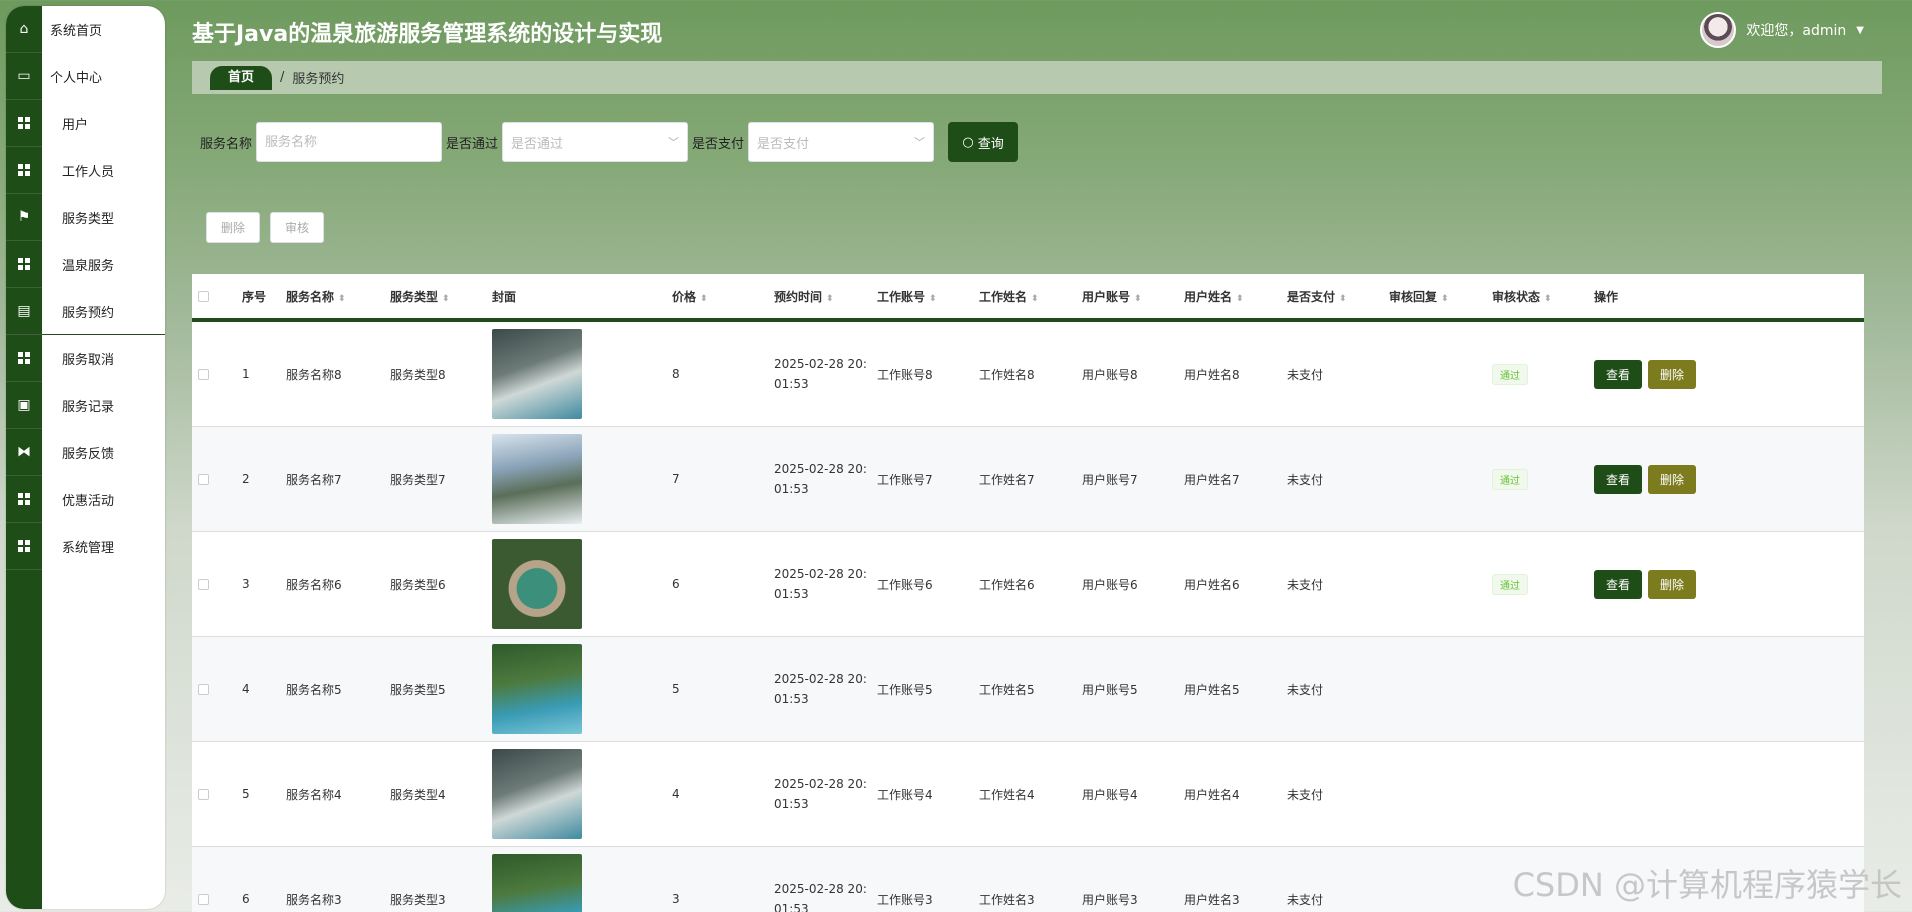 This screenshot has height=912, width=1912. Describe the element at coordinates (1543, 296) in the screenshot. I see `col-review-status: 审核状态 ⬍` at that location.